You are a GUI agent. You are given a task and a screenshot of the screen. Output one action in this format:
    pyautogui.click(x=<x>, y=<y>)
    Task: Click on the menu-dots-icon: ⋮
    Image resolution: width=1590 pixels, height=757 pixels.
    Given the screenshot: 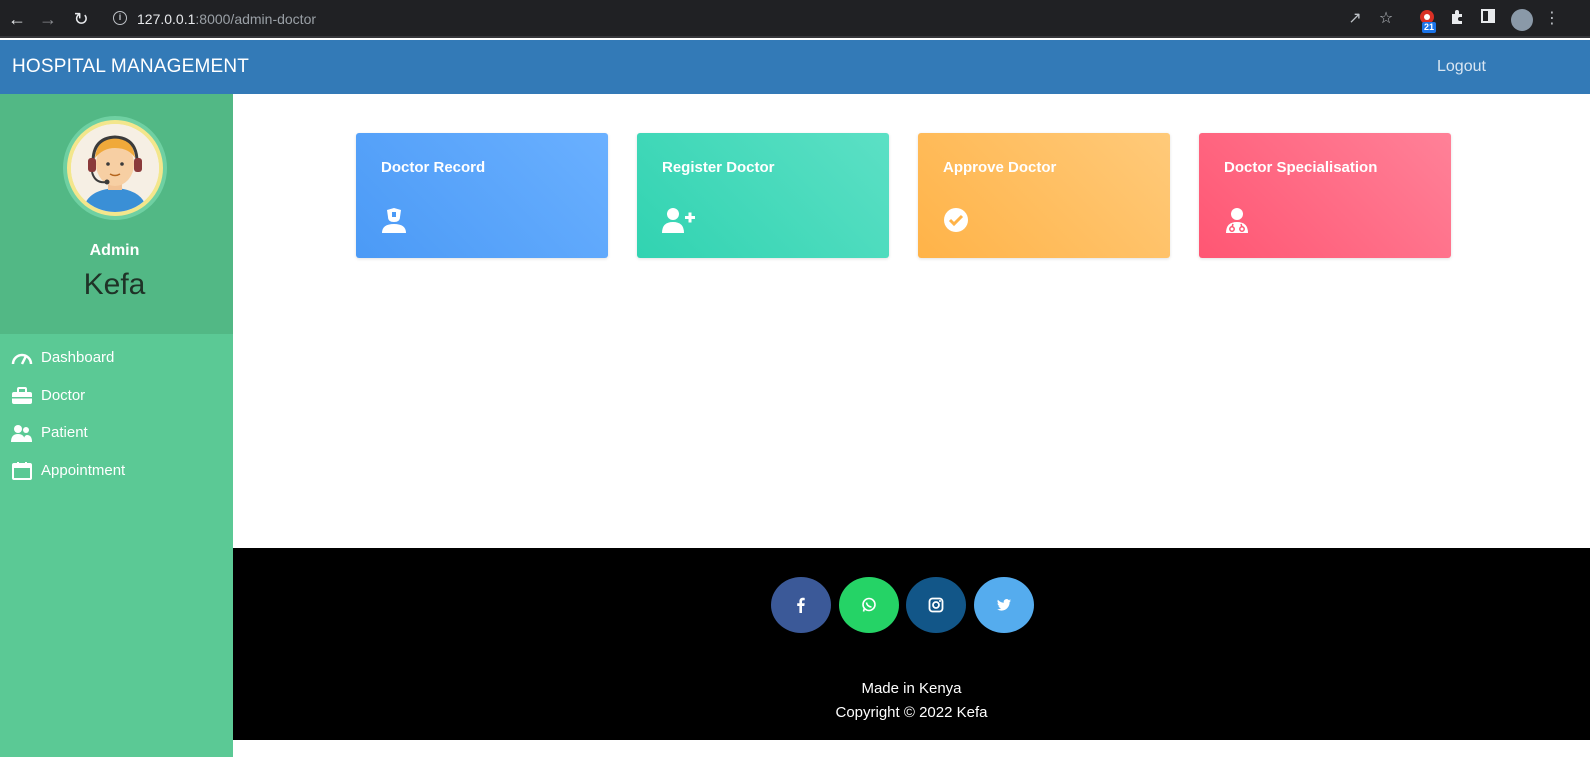 What is the action you would take?
    pyautogui.click(x=1552, y=19)
    